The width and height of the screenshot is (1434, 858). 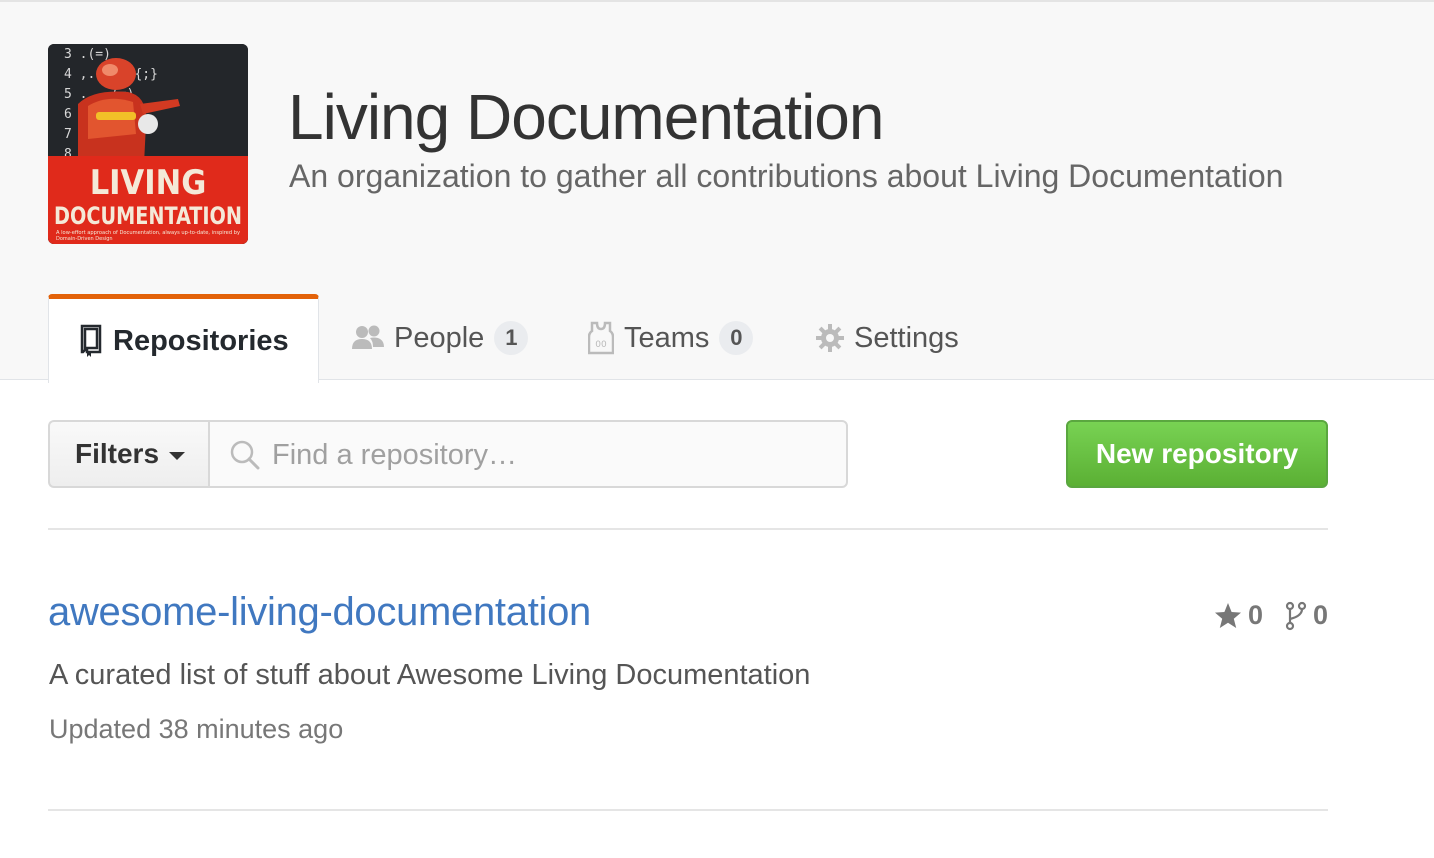 What do you see at coordinates (1227, 615) in the screenshot?
I see `star-icon` at bounding box center [1227, 615].